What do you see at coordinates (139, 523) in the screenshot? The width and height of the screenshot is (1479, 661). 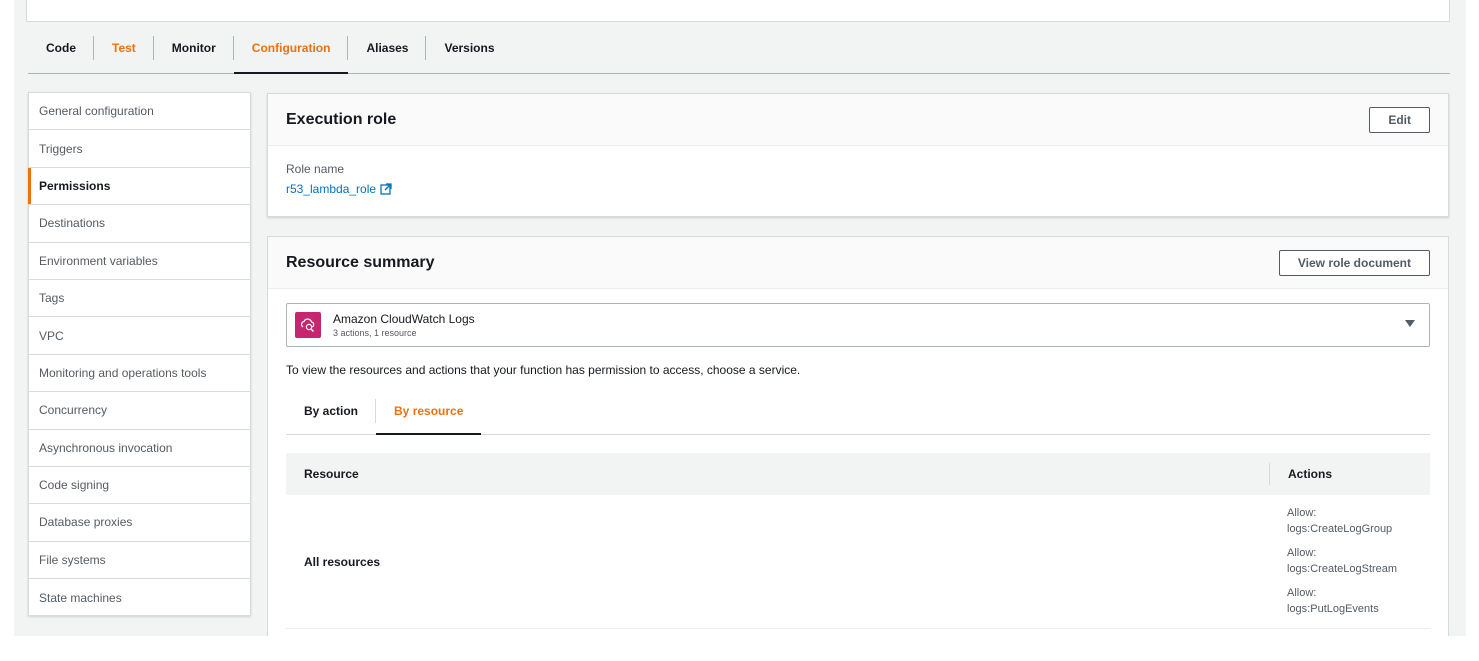 I see `sidebar-item-database-proxies: Database proxies` at bounding box center [139, 523].